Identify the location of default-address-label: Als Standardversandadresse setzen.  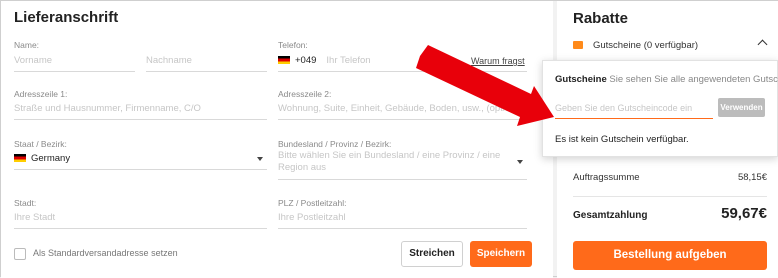
(105, 253).